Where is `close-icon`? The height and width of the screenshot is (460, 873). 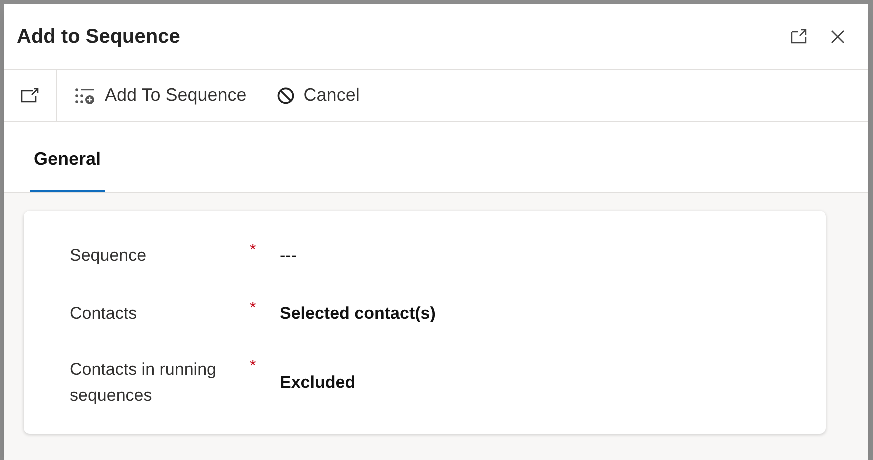 close-icon is located at coordinates (838, 36).